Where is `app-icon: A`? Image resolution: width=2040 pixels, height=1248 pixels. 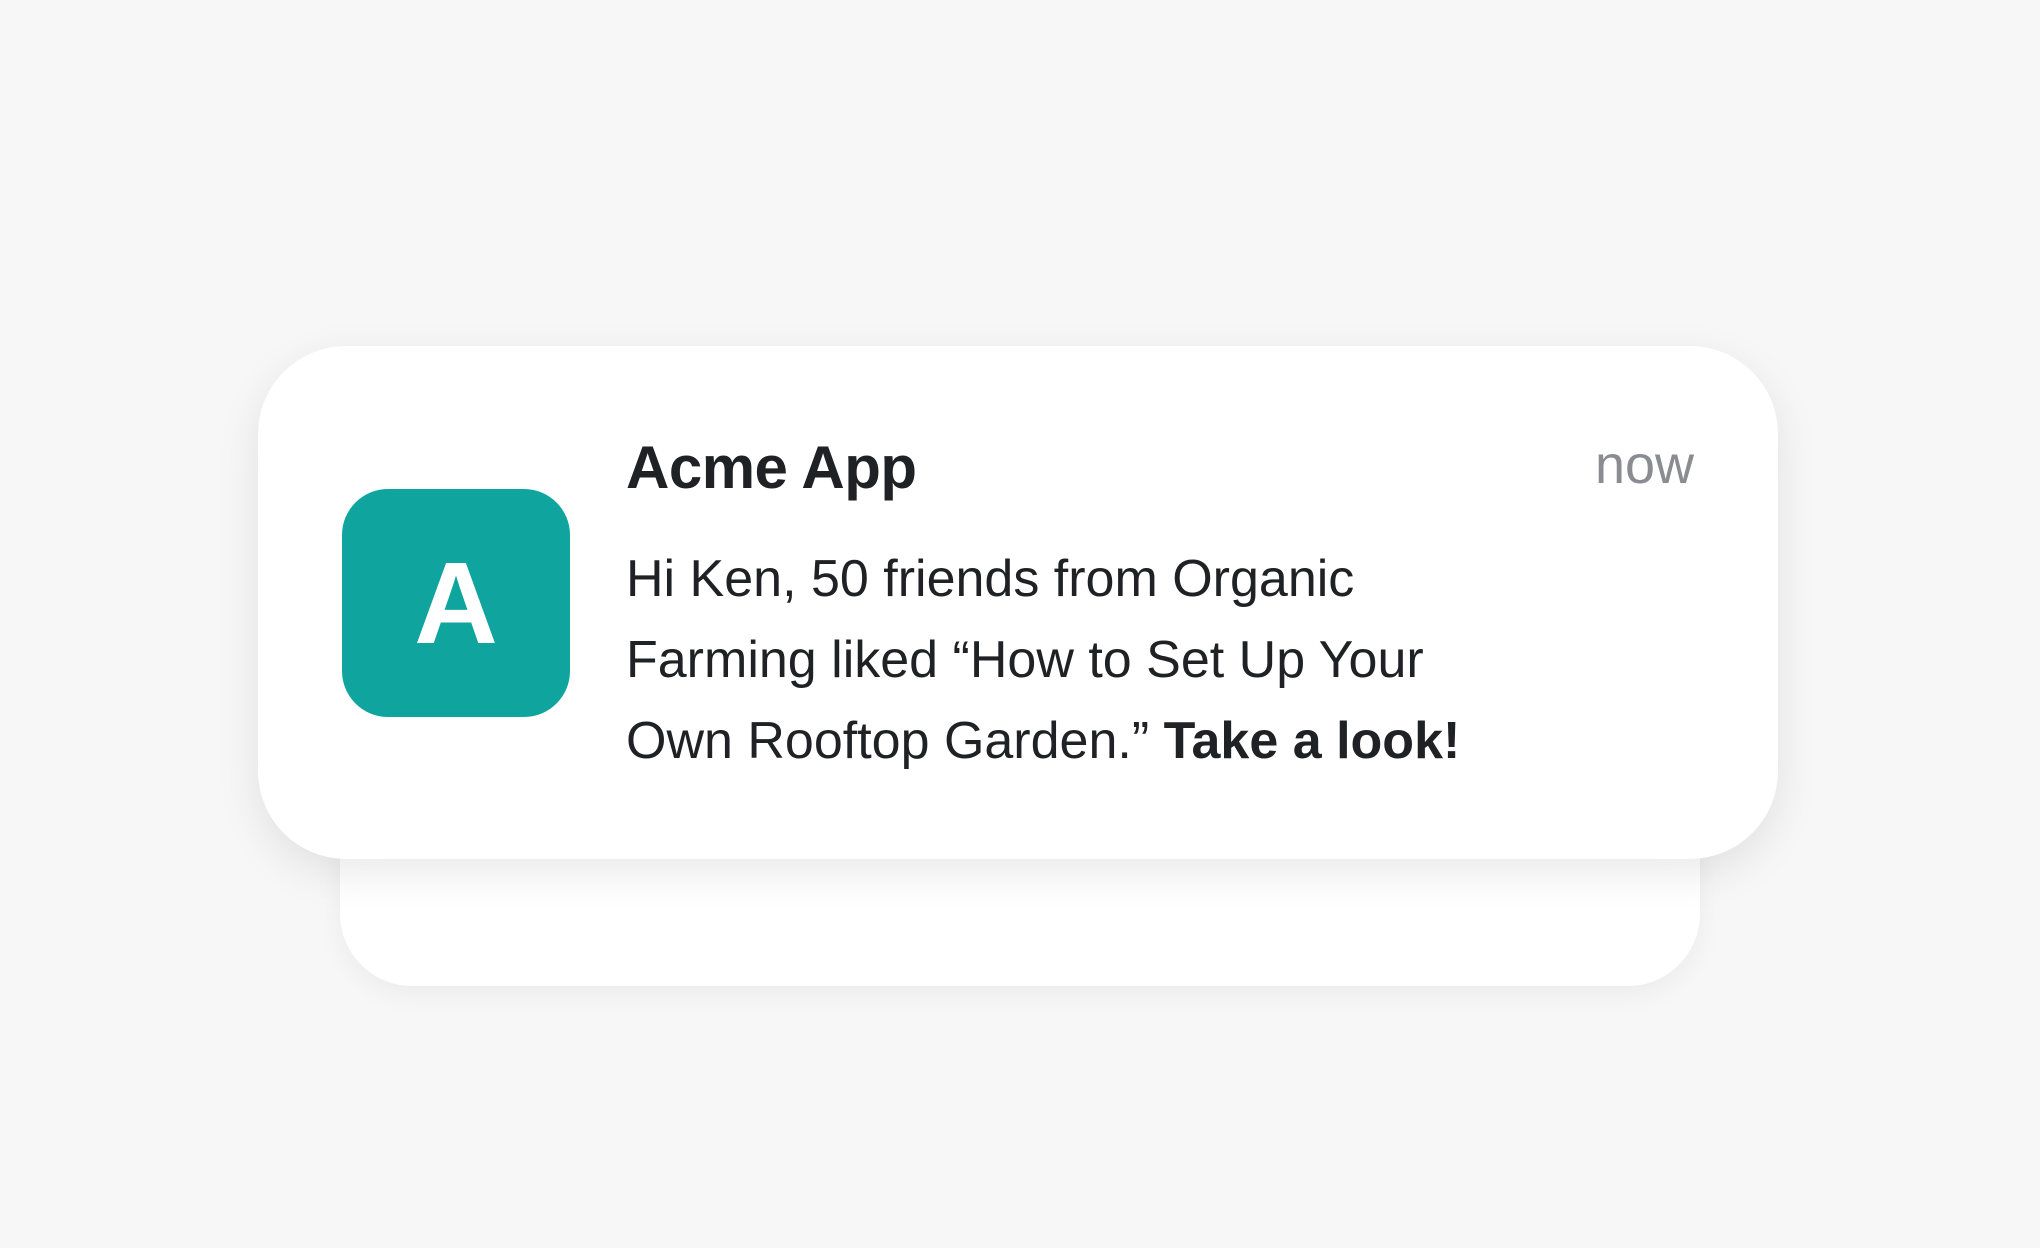
app-icon: A is located at coordinates (456, 603).